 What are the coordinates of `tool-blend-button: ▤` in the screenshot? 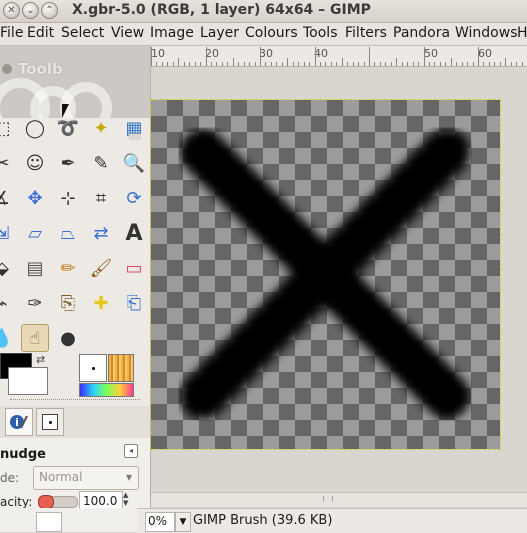 It's located at (35, 268).